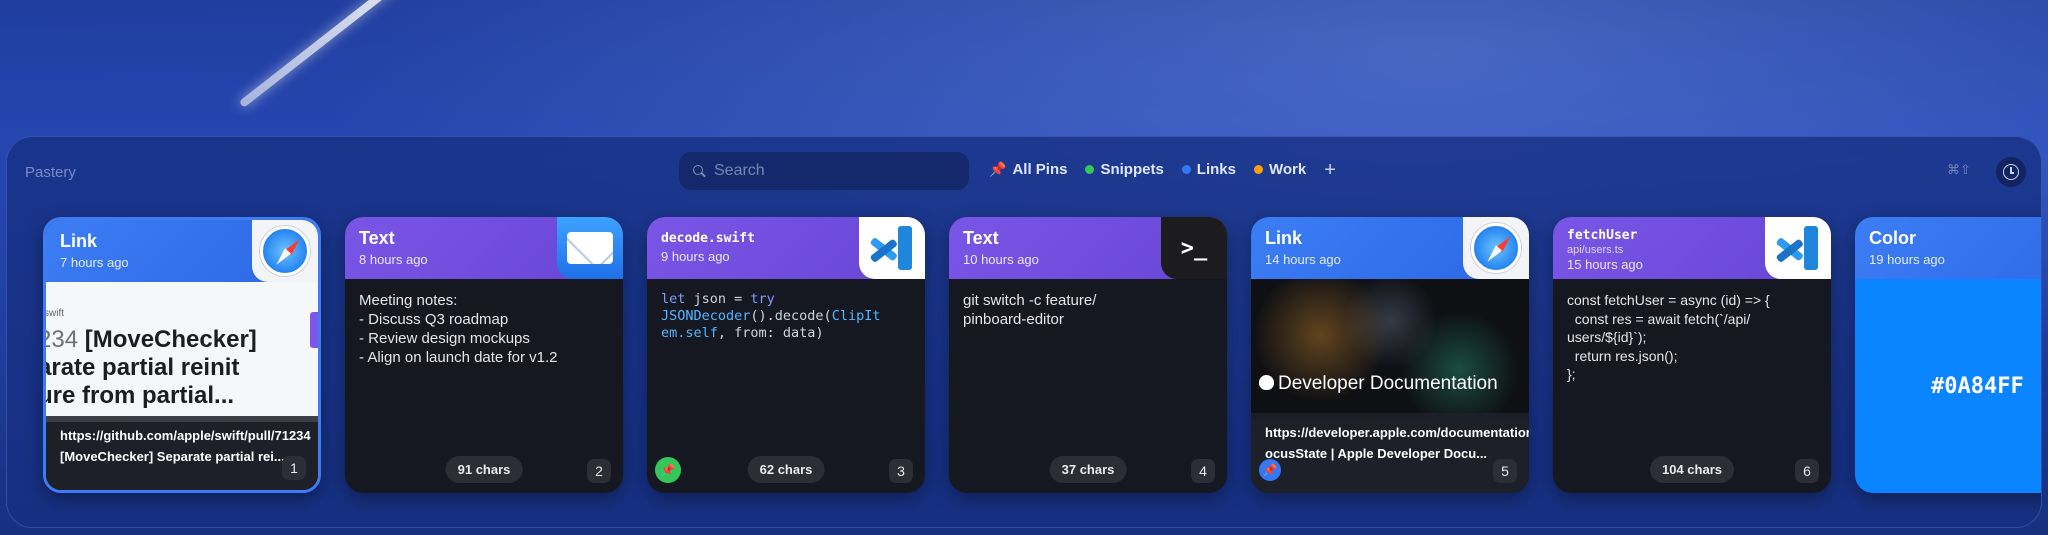  I want to click on color-hex: #0A84FF, so click(1977, 386).